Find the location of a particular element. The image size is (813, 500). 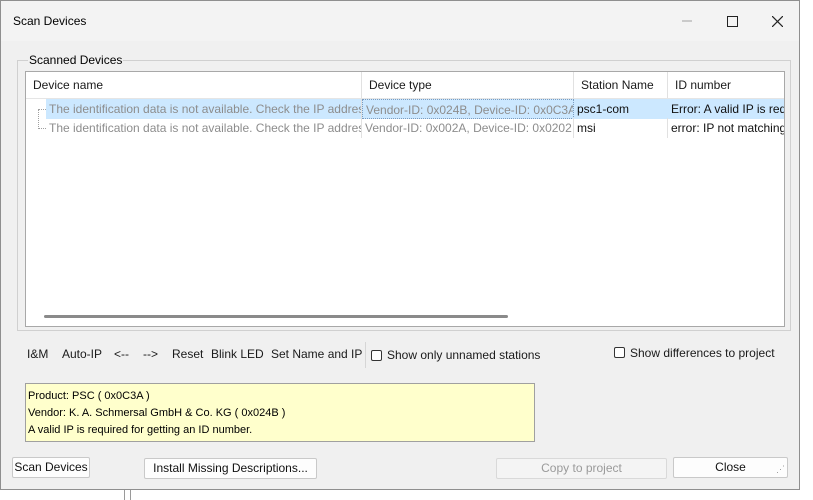

next-button: --> is located at coordinates (150, 354).